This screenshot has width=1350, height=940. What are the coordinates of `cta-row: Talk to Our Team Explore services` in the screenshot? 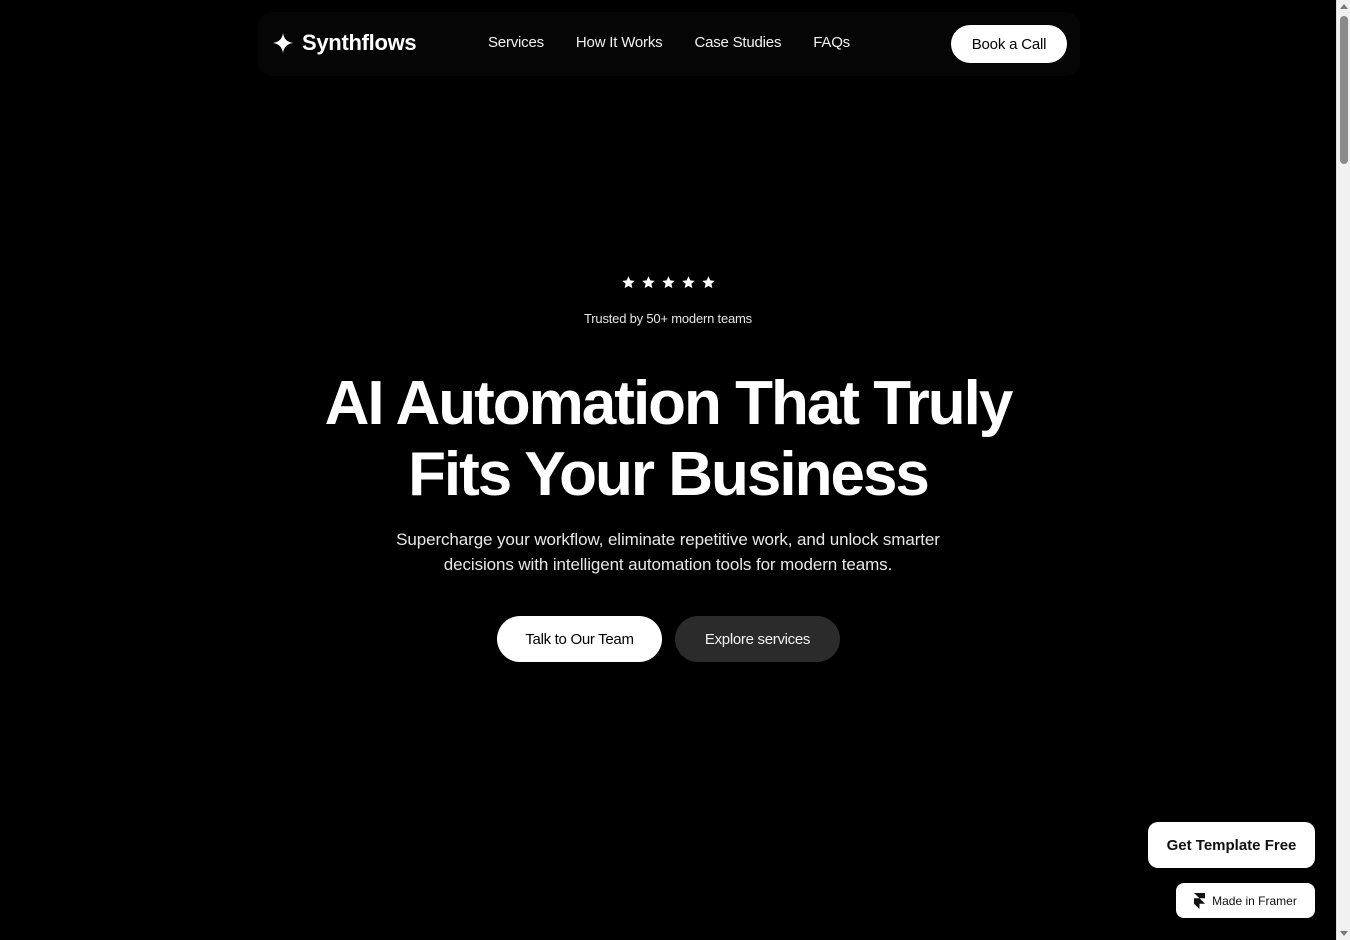 It's located at (668, 639).